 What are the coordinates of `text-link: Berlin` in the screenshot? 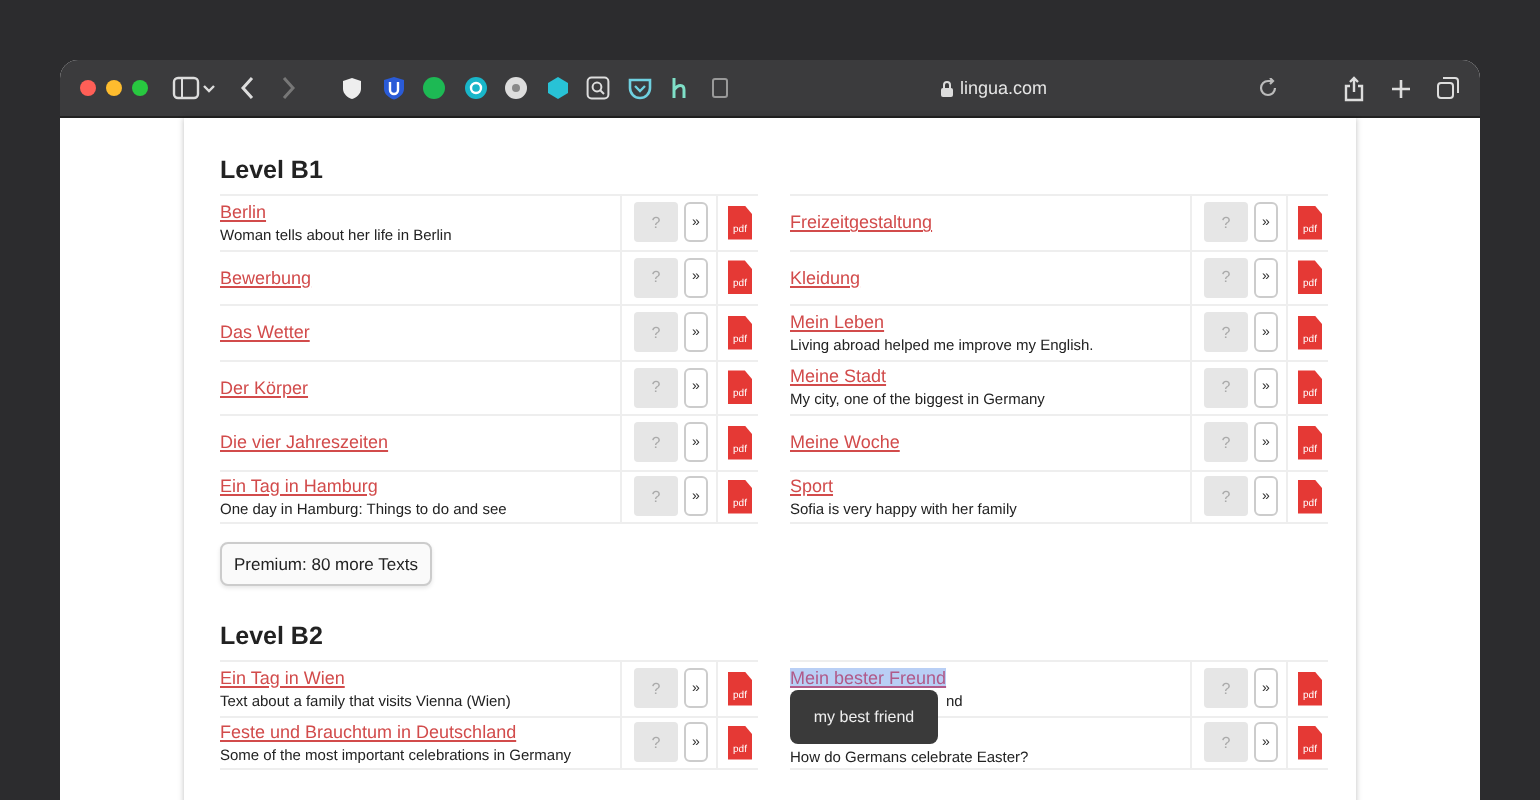 It's located at (243, 211).